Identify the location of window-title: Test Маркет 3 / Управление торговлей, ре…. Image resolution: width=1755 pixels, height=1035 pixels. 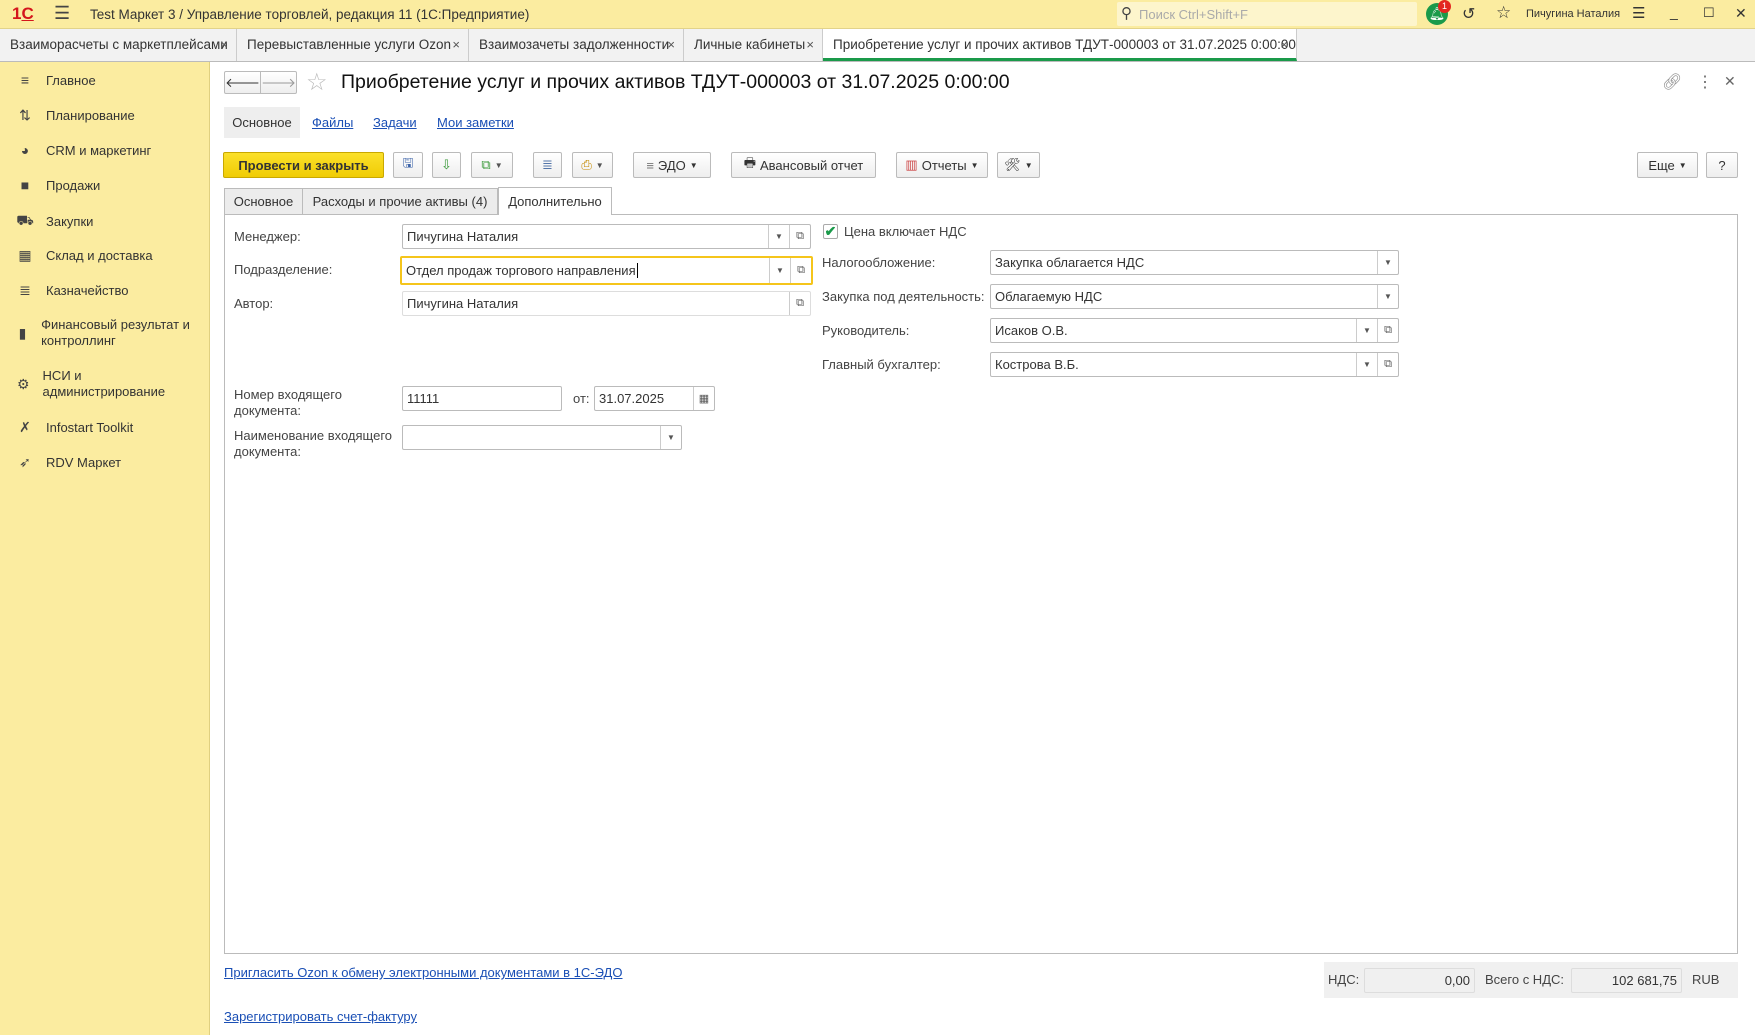
(310, 14).